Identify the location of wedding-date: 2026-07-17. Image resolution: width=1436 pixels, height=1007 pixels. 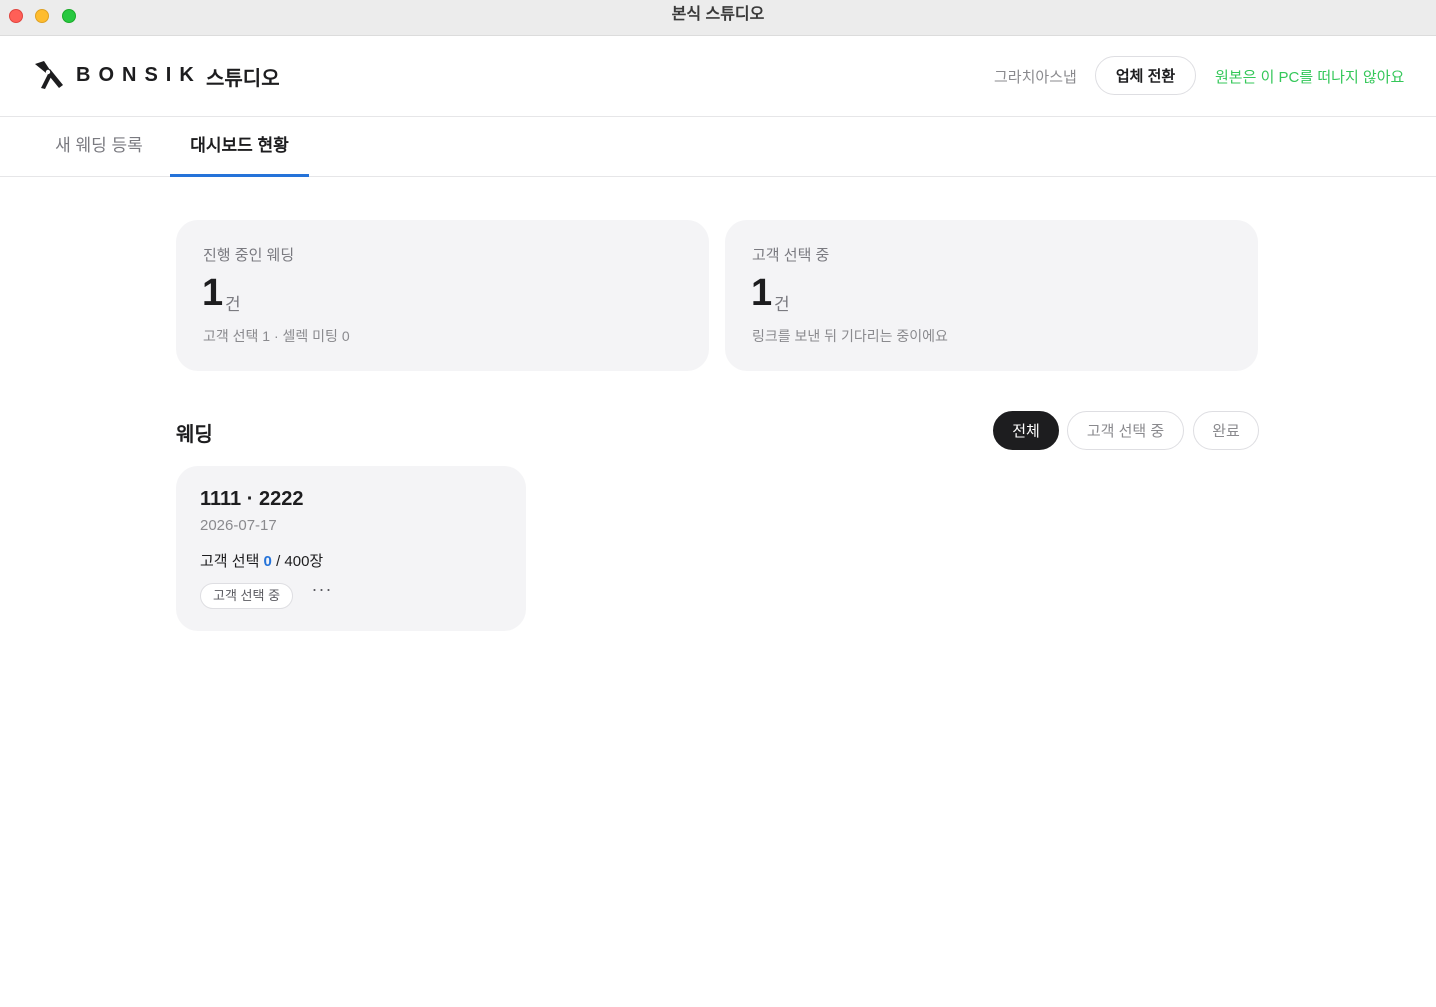
(238, 525).